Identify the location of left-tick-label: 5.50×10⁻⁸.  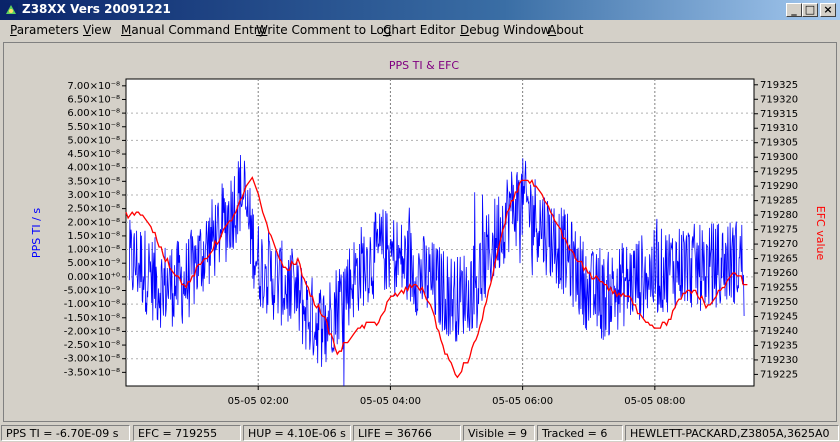
(93, 127).